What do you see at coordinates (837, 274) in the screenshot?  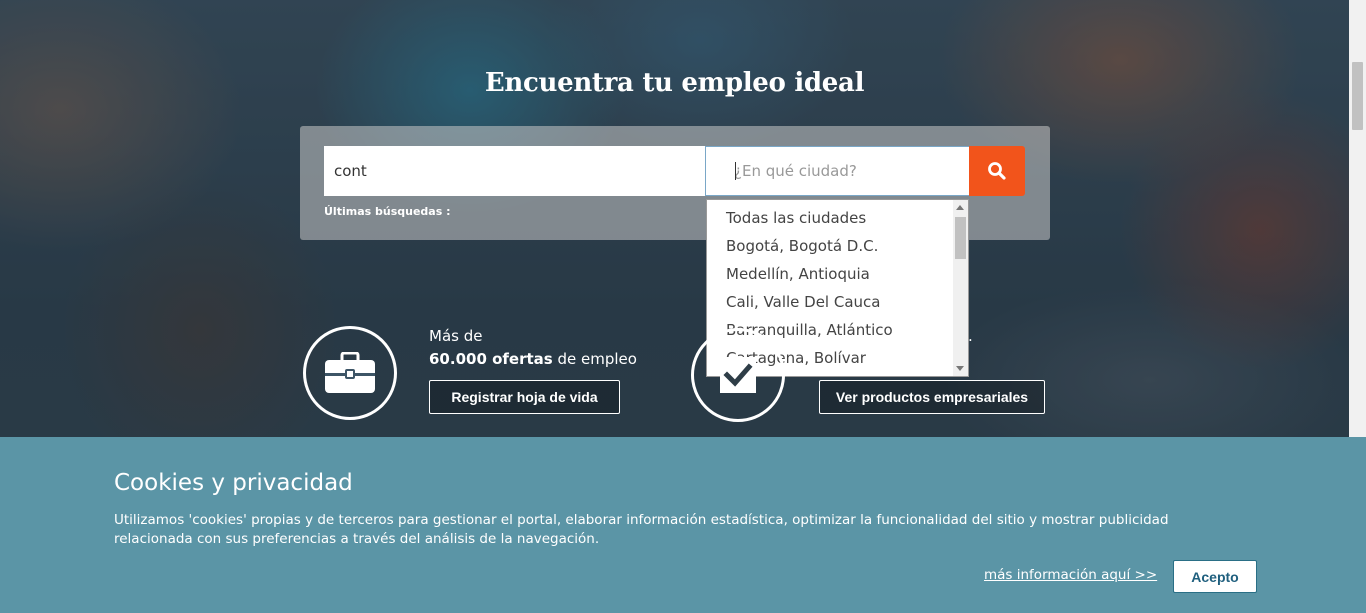 I see `city-option: Medellín, Antioquia` at bounding box center [837, 274].